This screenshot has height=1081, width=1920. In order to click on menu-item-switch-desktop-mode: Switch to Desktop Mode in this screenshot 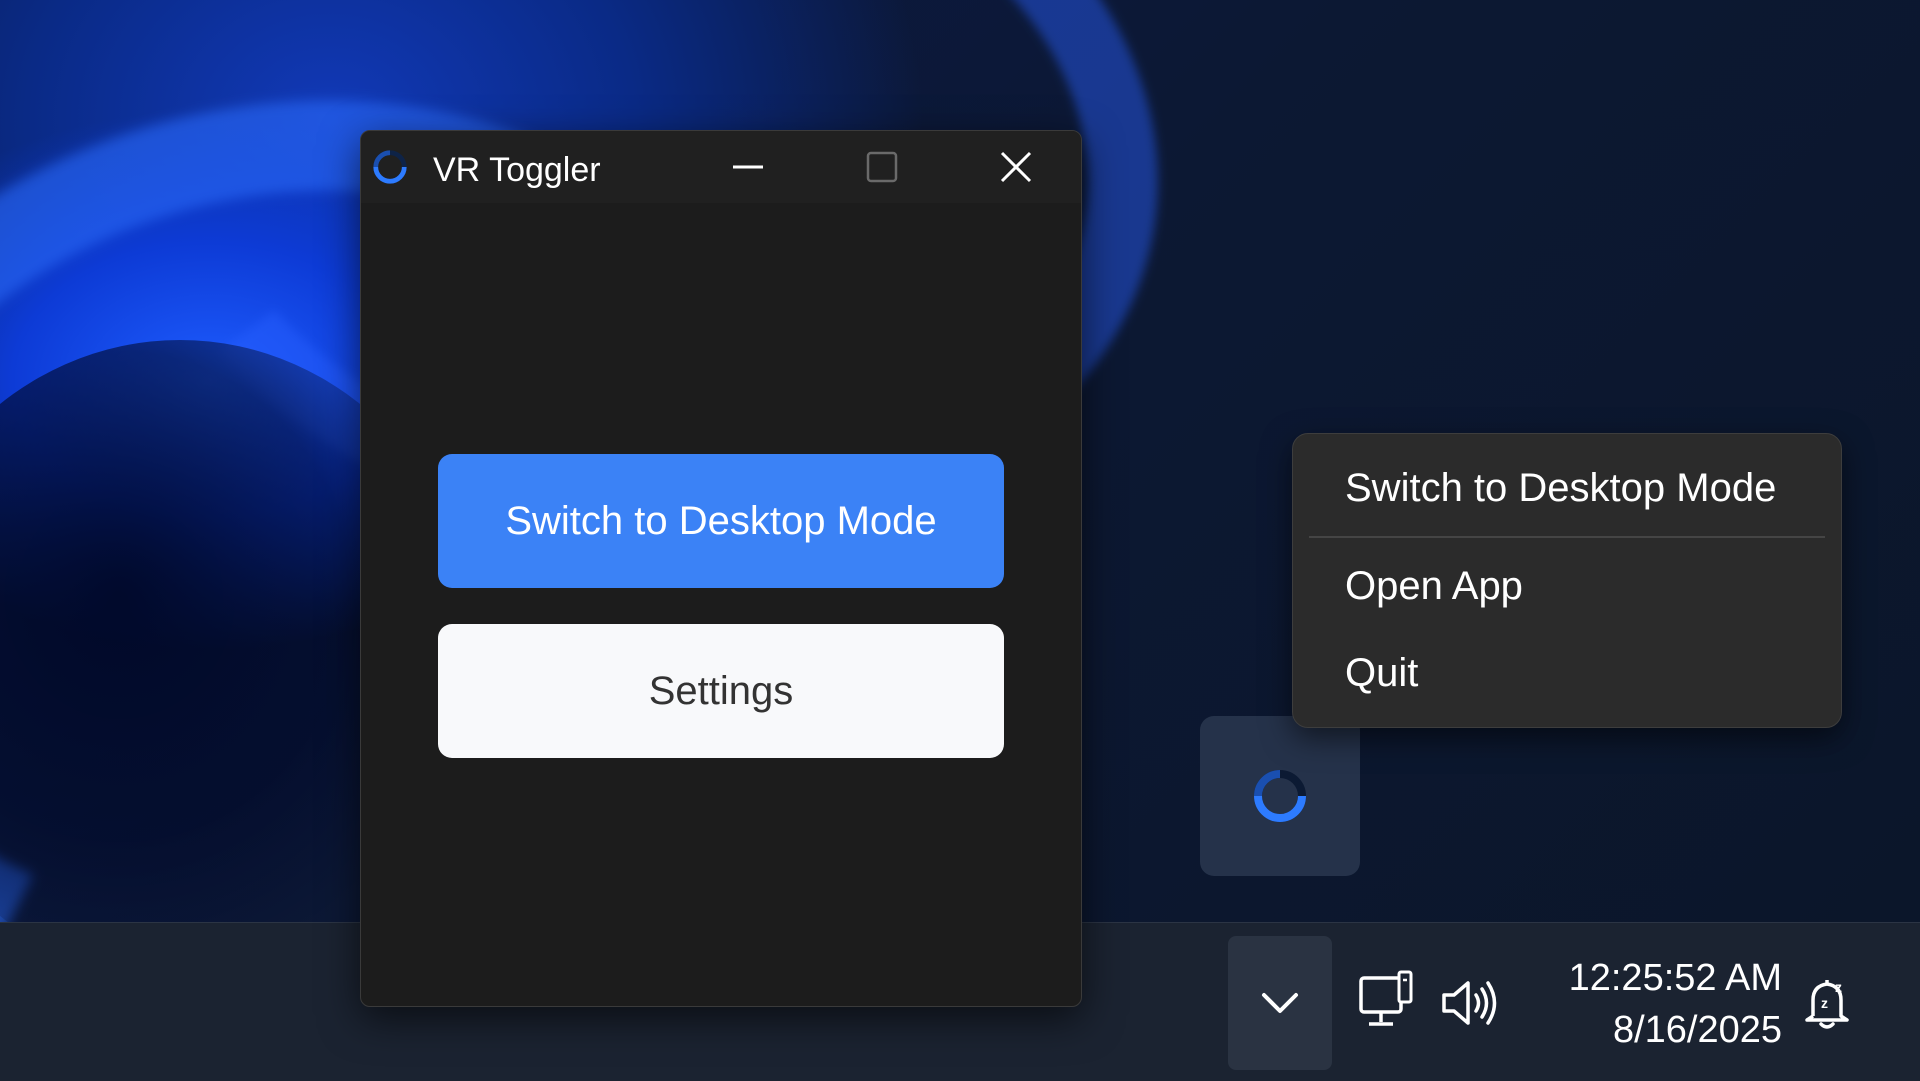, I will do `click(1560, 488)`.